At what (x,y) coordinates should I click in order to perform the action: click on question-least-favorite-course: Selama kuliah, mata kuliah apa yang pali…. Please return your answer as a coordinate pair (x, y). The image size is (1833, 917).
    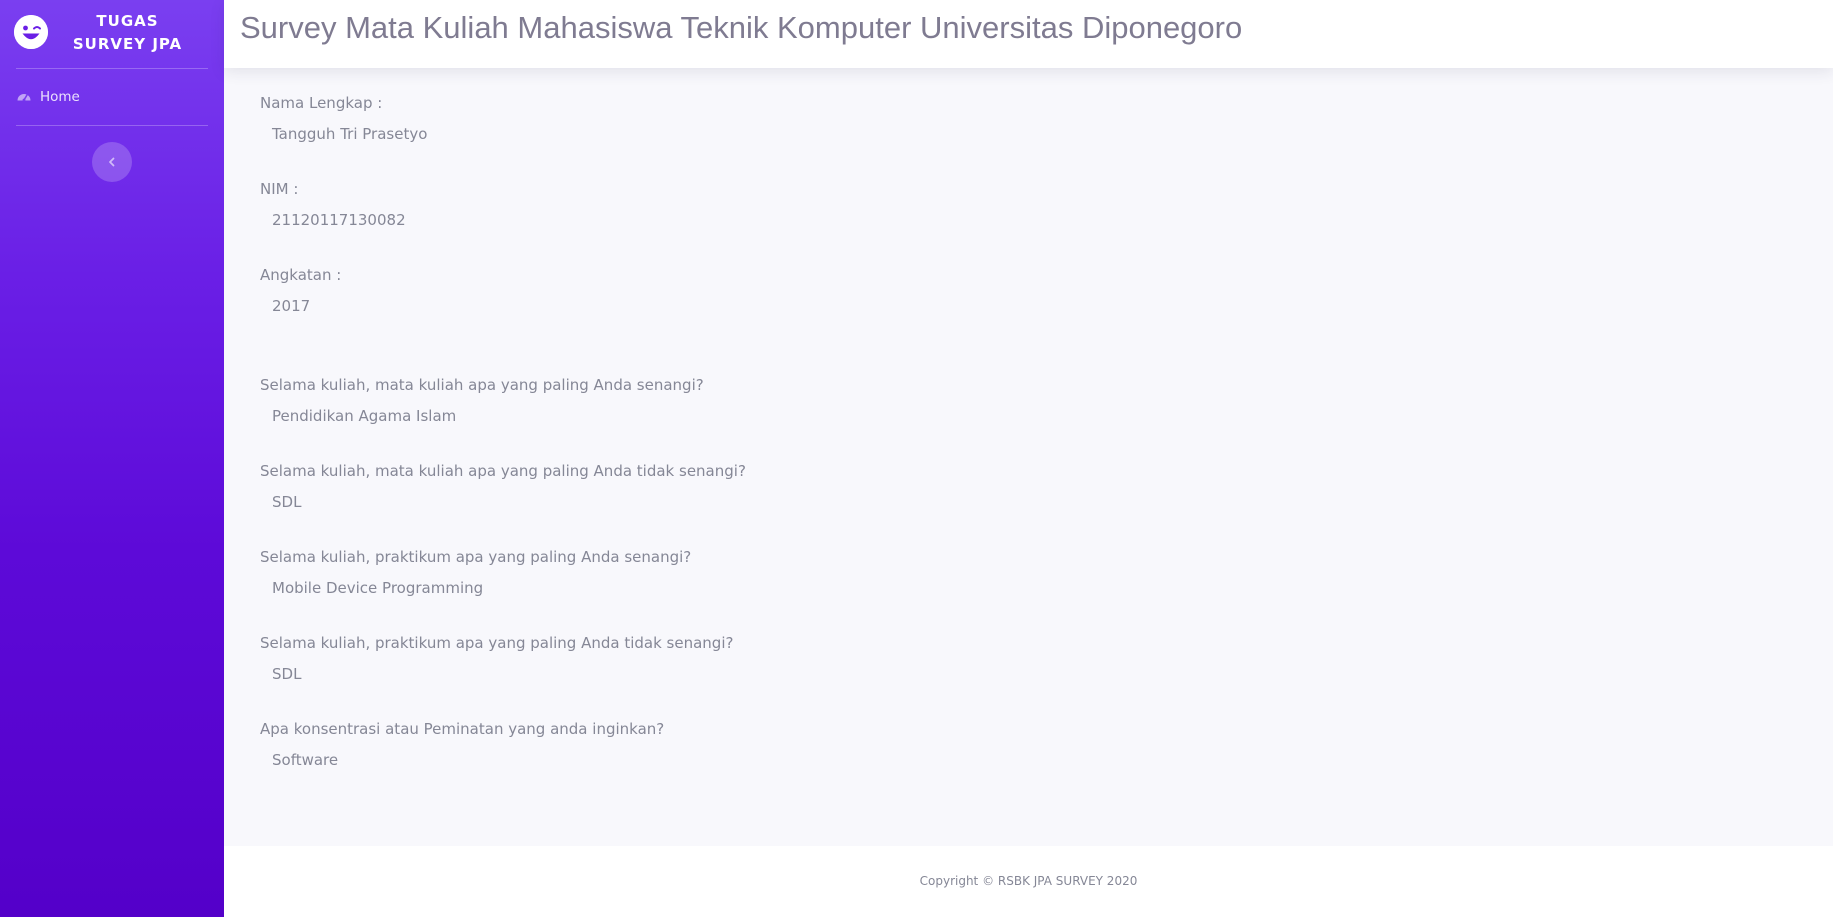
    Looking at the image, I should click on (503, 486).